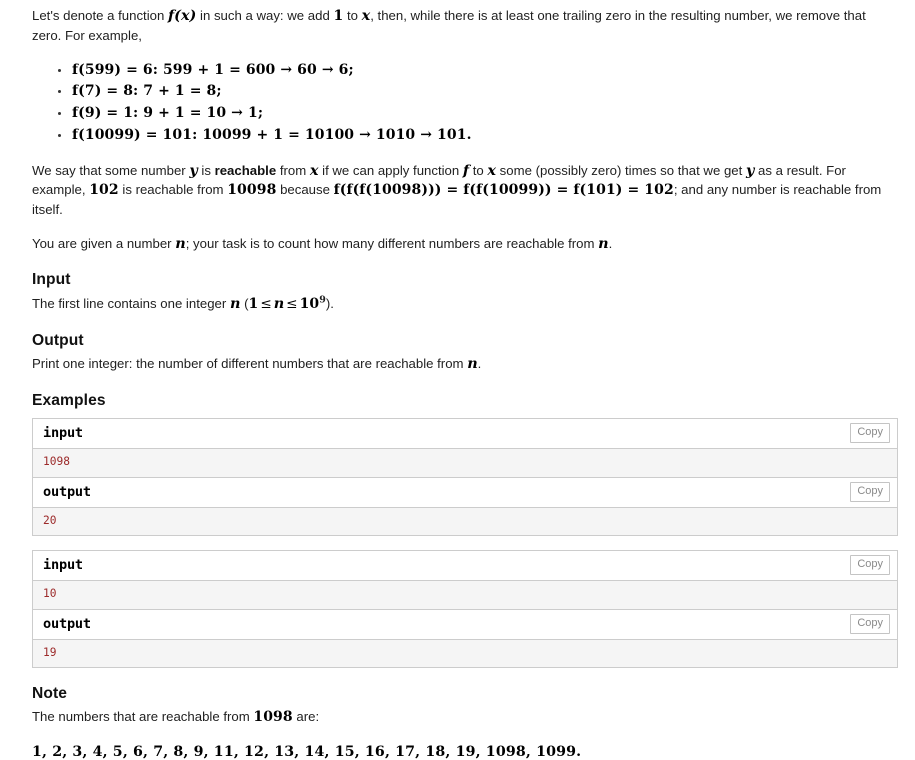 Image resolution: width=915 pixels, height=760 pixels. Describe the element at coordinates (253, 303) in the screenshot. I see `math-range-low: 1` at that location.